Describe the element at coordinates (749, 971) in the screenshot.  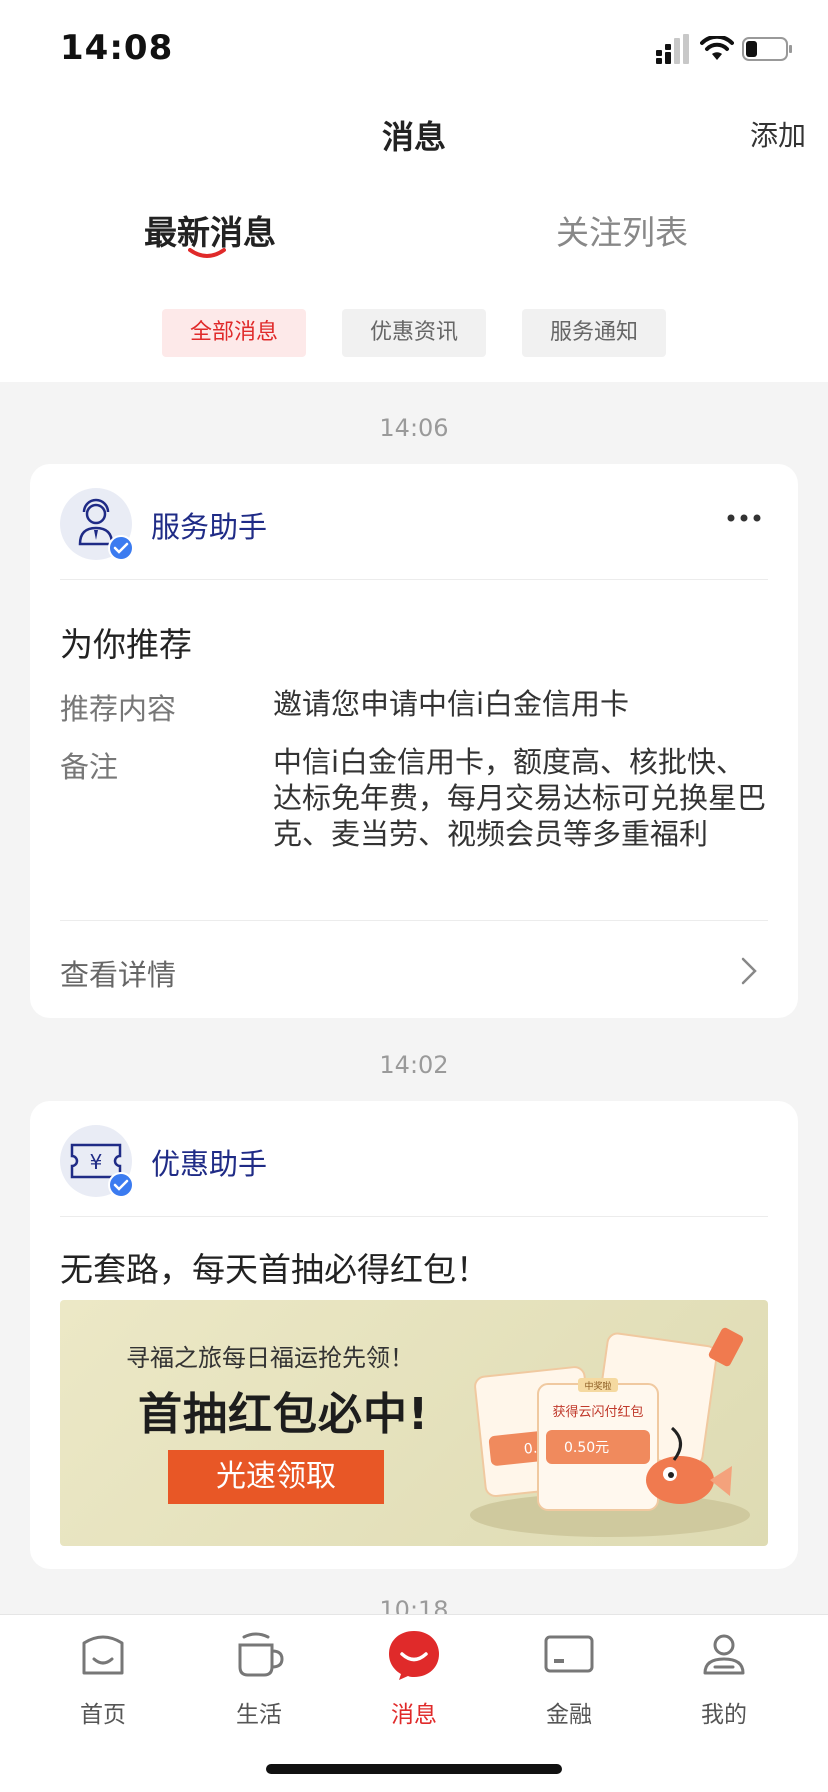
I see `chevron-right-icon` at that location.